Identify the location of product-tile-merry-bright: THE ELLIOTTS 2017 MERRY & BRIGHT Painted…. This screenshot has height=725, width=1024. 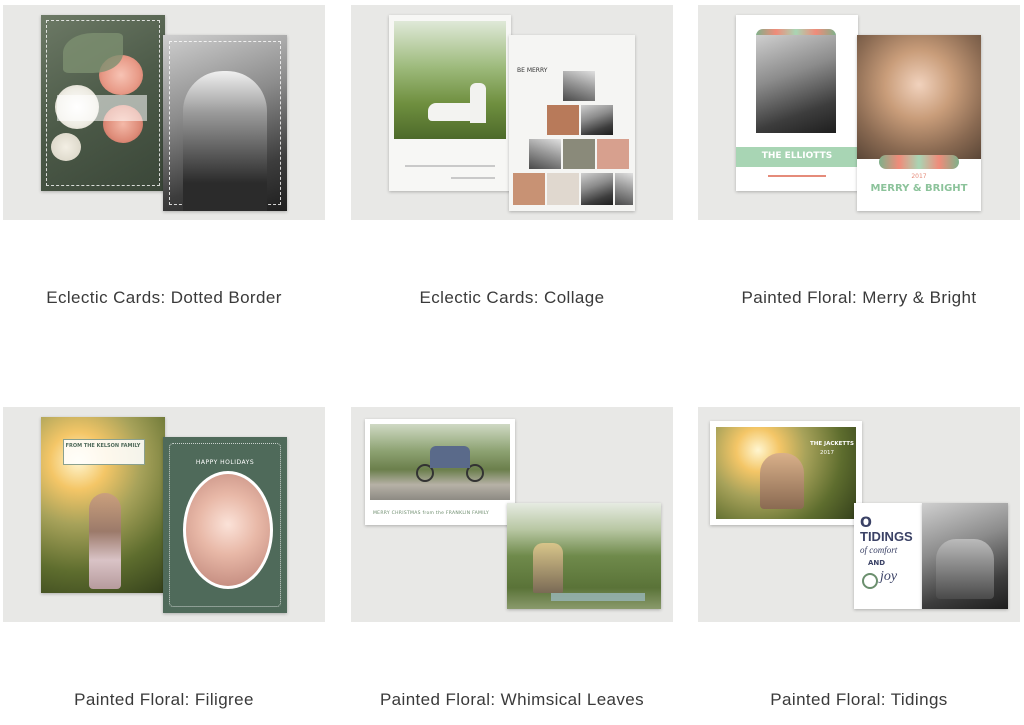
(859, 156).